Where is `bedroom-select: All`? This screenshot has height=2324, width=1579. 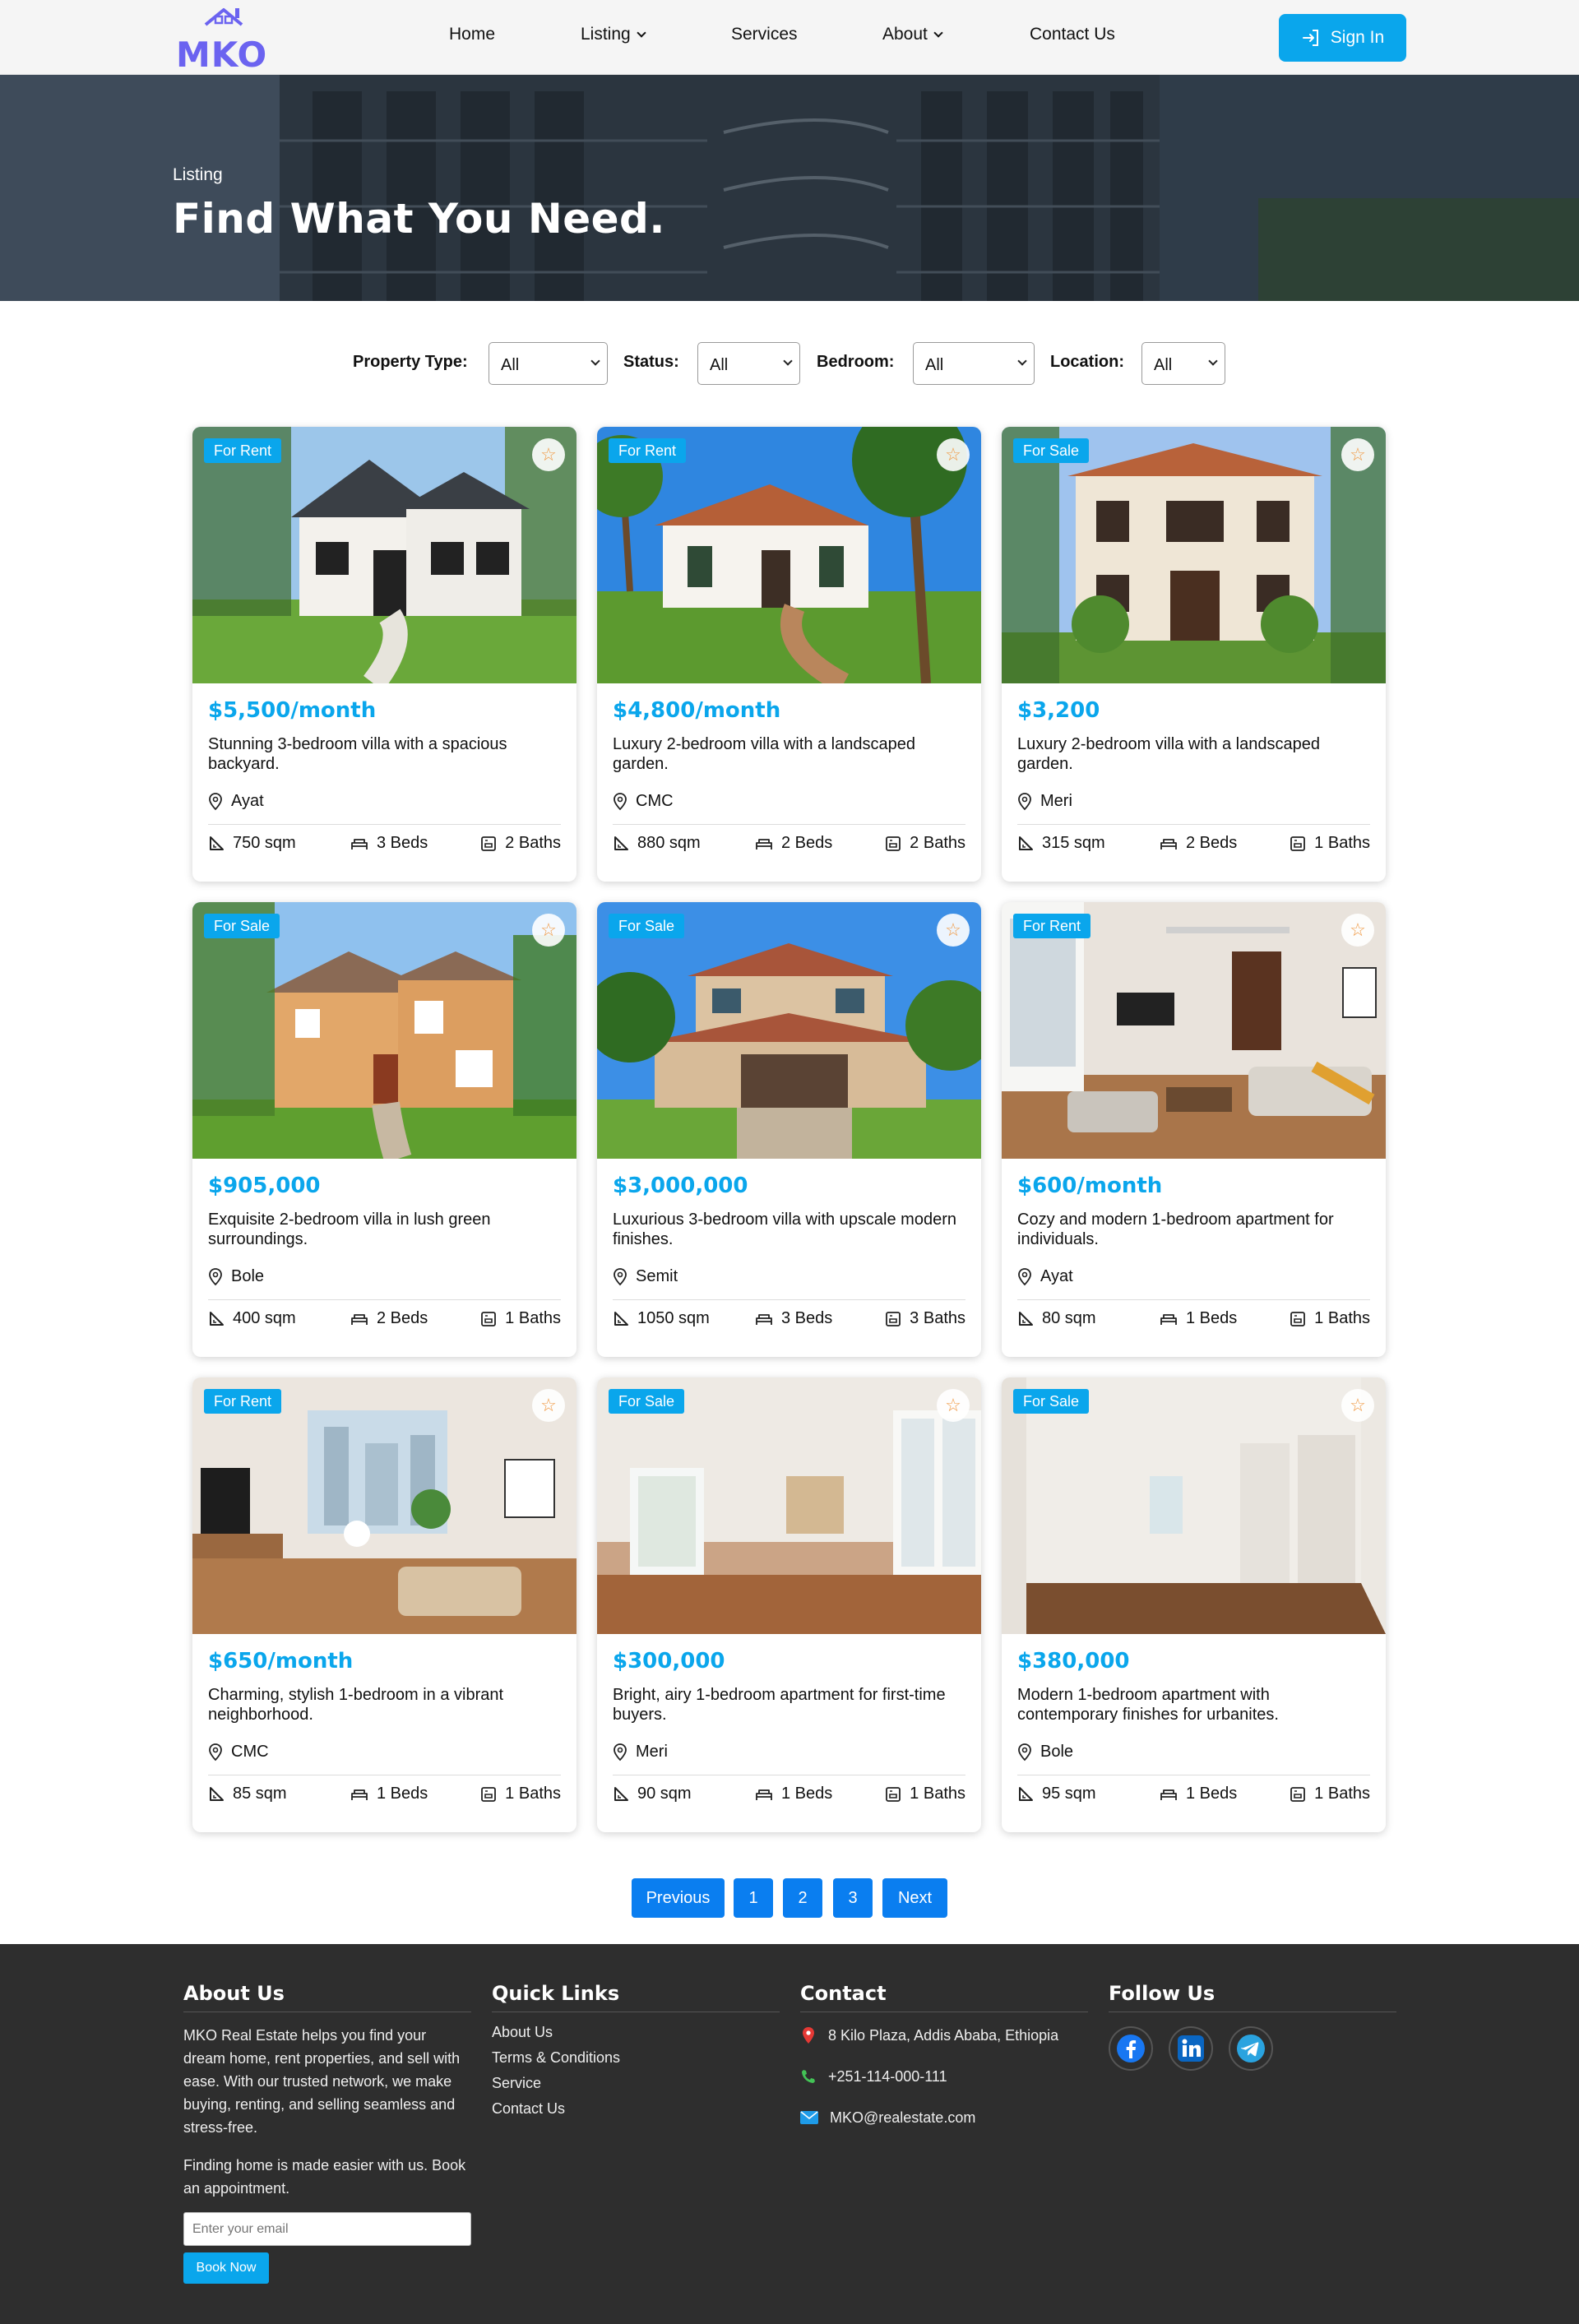 bedroom-select: All is located at coordinates (974, 363).